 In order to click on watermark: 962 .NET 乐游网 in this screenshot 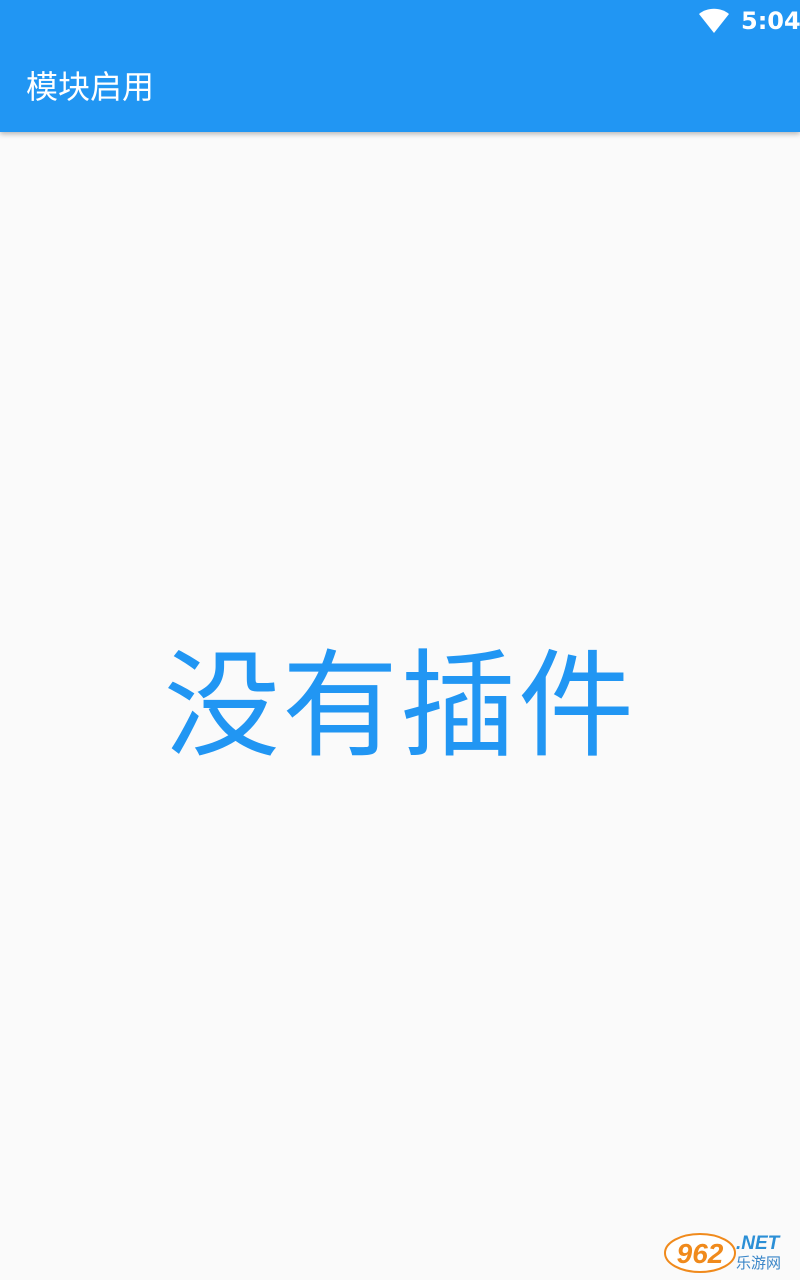, I will do `click(730, 1254)`.